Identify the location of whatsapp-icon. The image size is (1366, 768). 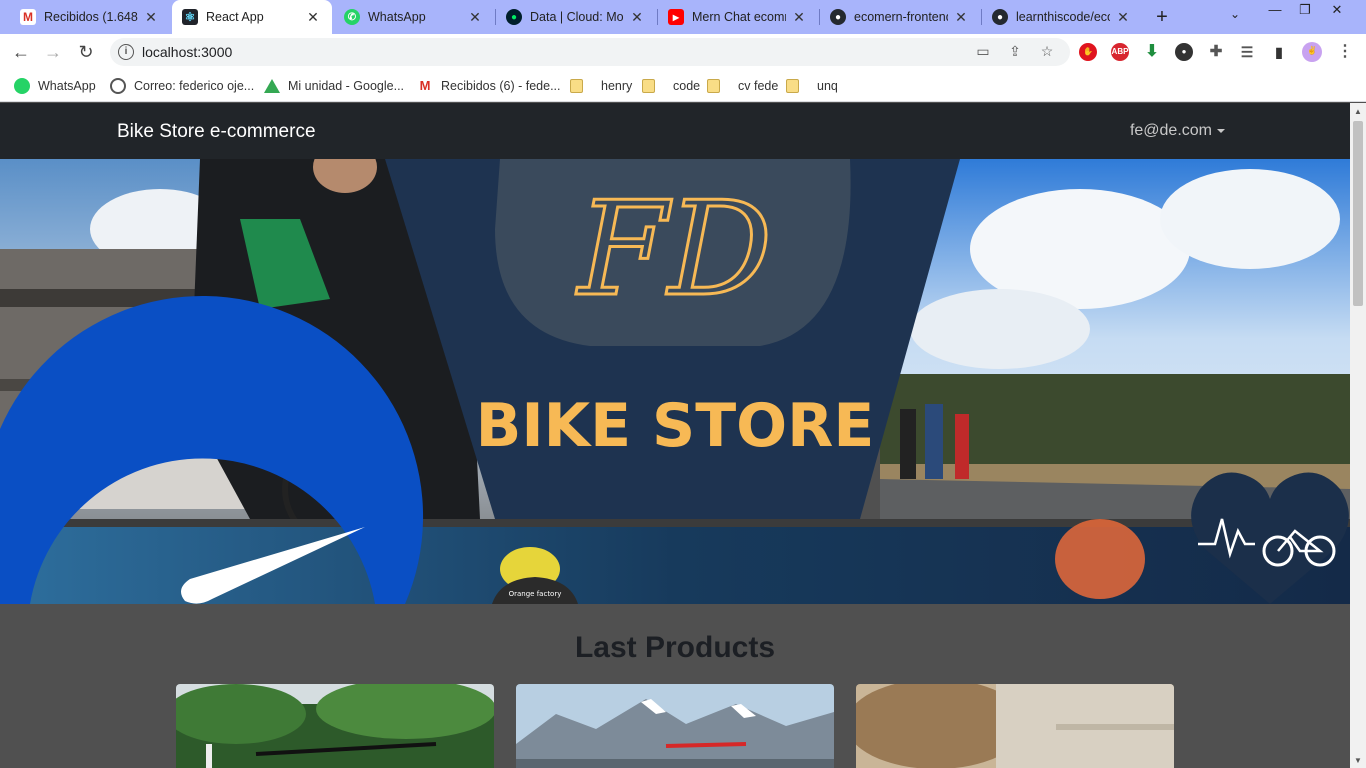
(22, 86).